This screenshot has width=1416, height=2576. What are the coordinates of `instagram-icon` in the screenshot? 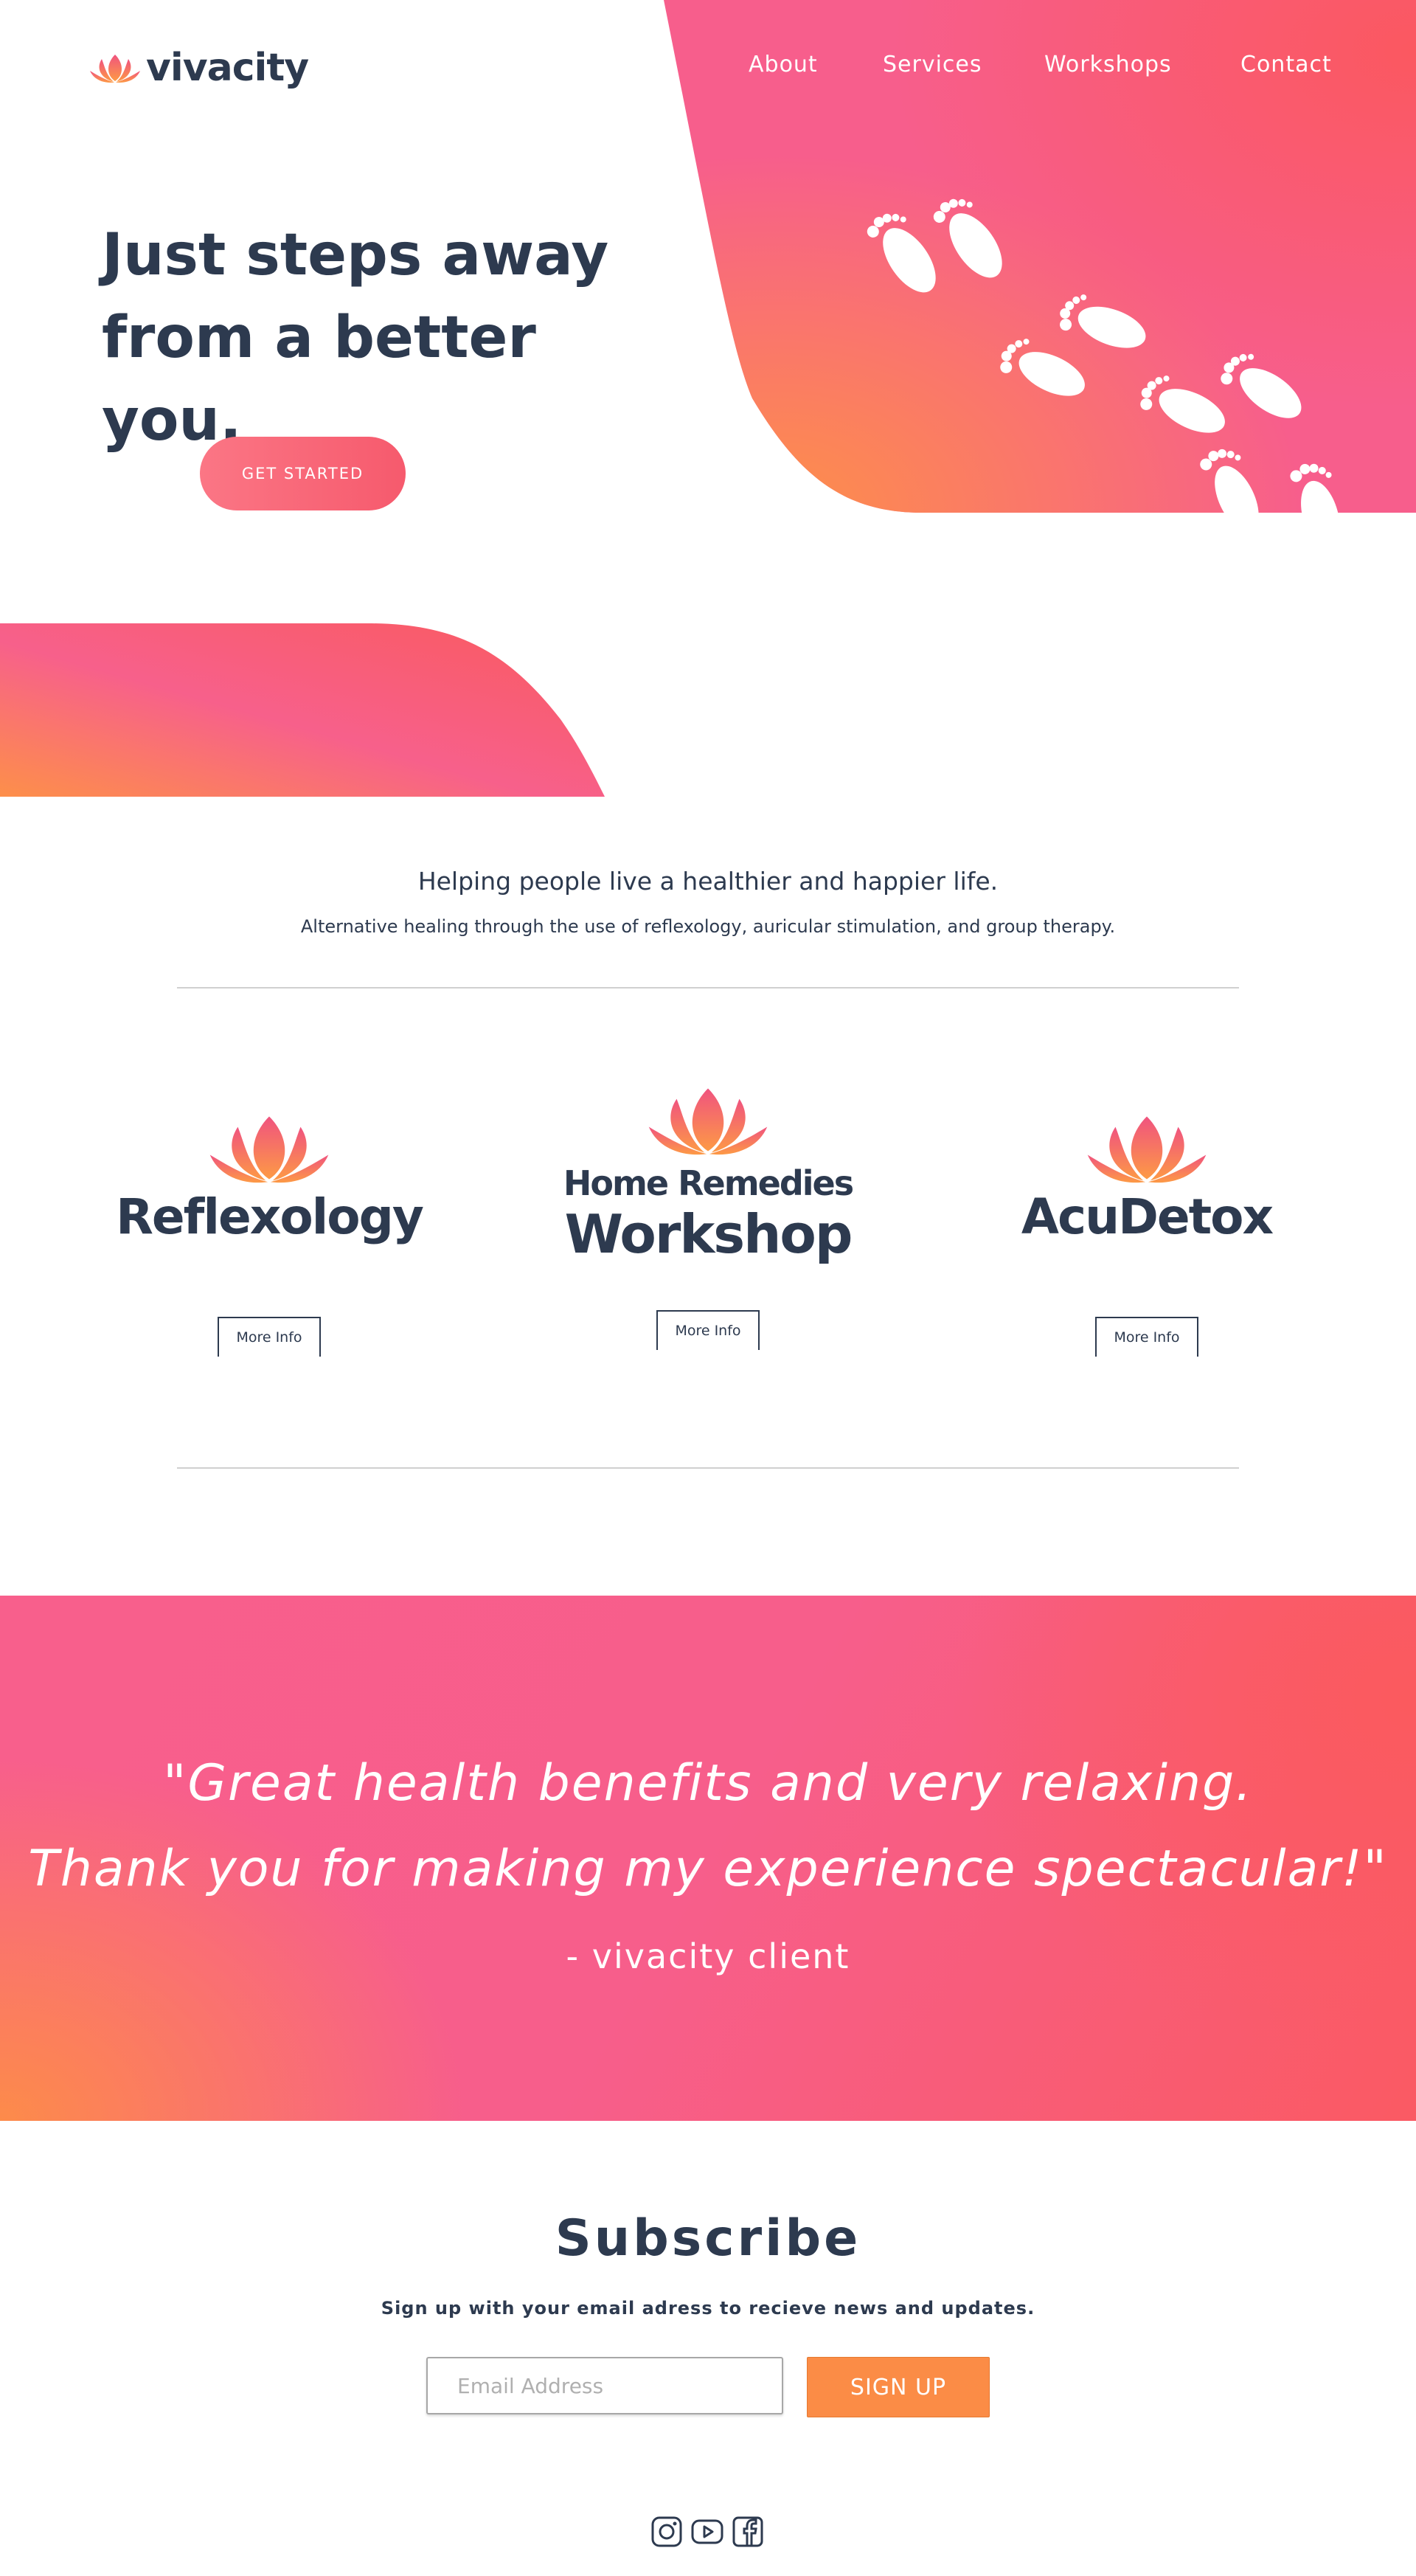 It's located at (666, 2532).